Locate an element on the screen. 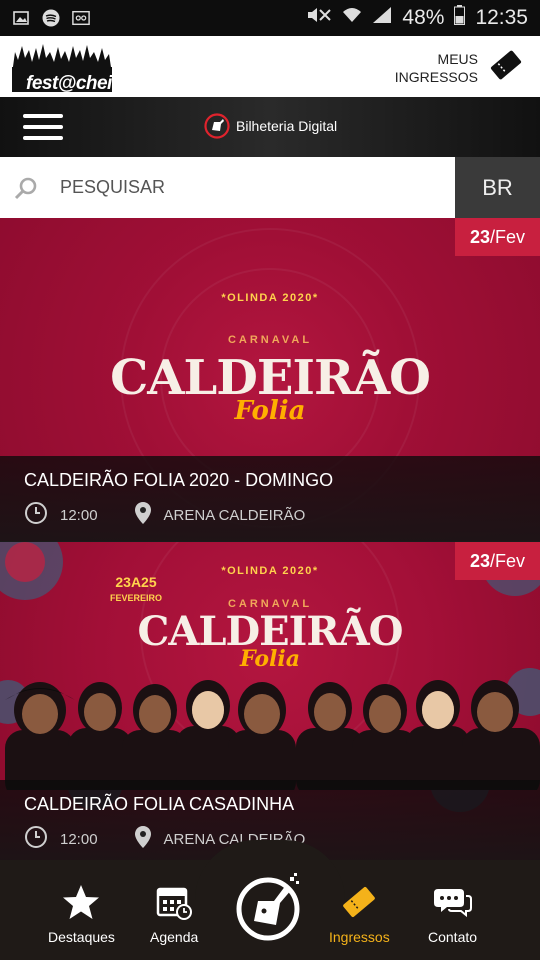  brand-header: fest@cheia MEUS INGRESSOS is located at coordinates (270, 66).